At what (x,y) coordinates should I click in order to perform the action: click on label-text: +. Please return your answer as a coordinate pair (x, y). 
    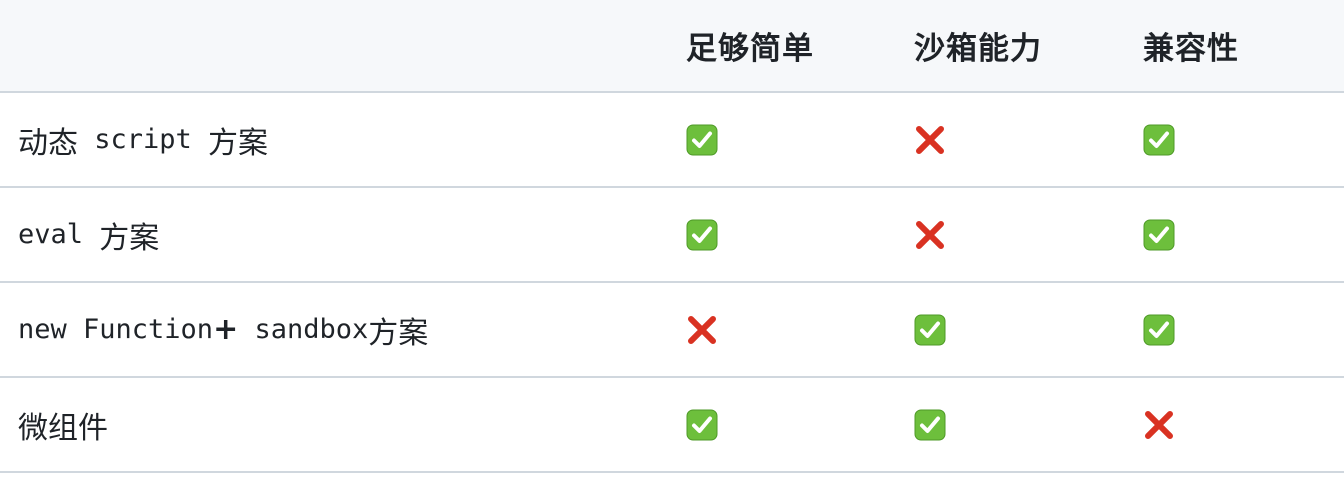
    Looking at the image, I should click on (226, 329).